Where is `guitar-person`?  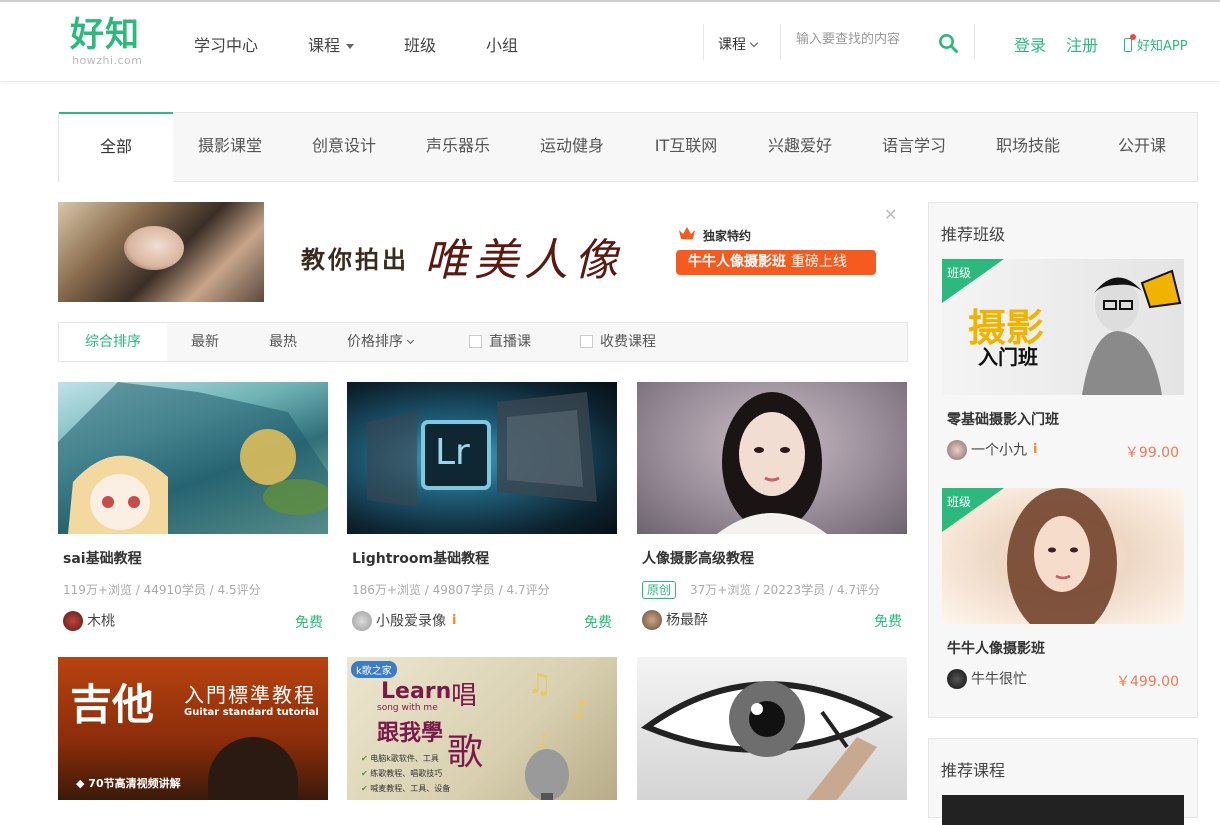
guitar-person is located at coordinates (253, 768).